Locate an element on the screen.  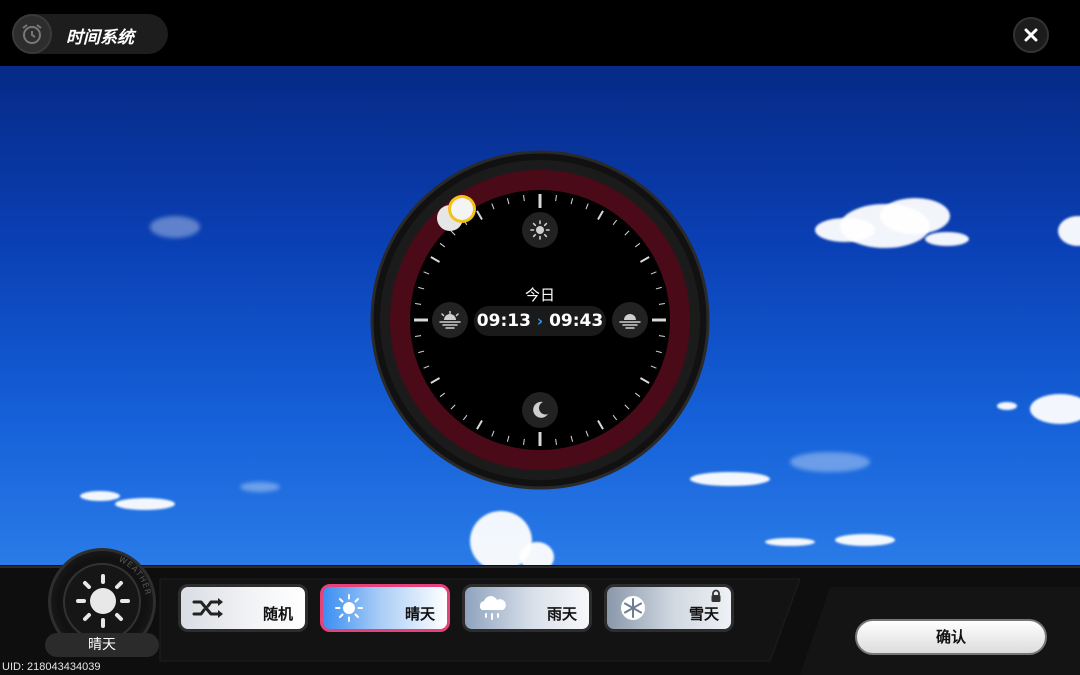
weather-option-rainy: 雨天 is located at coordinates (527, 608).